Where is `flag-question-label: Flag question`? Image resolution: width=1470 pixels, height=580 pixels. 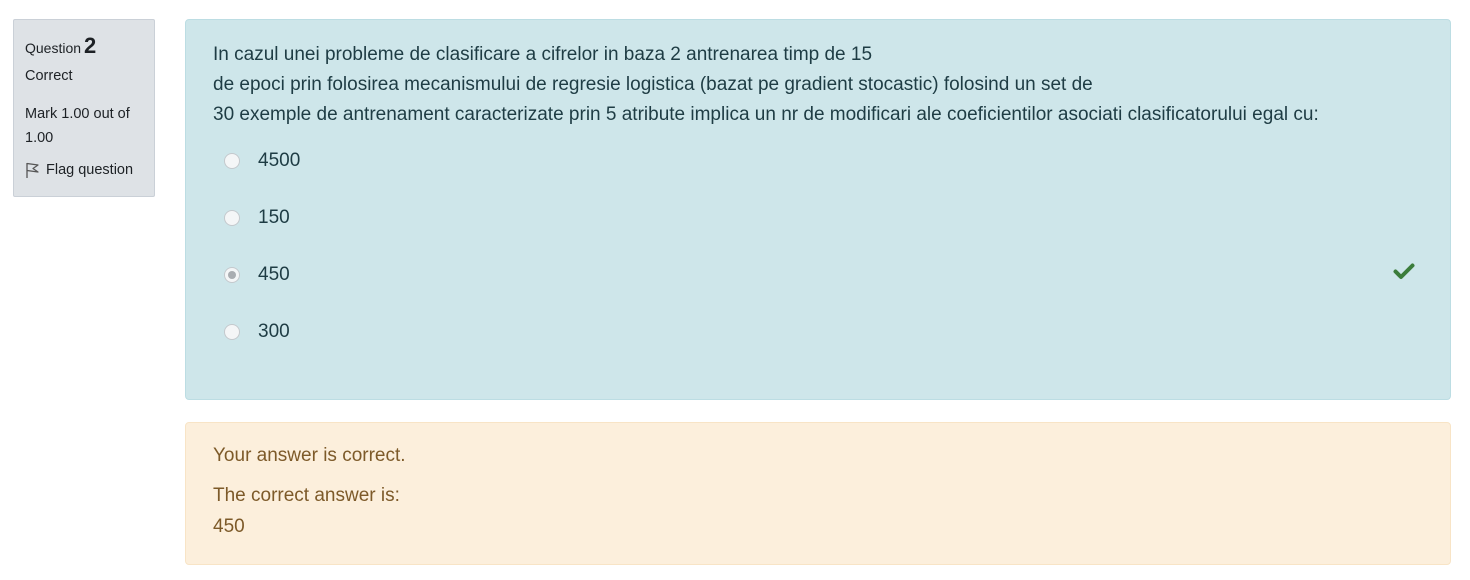
flag-question-label: Flag question is located at coordinates (90, 170).